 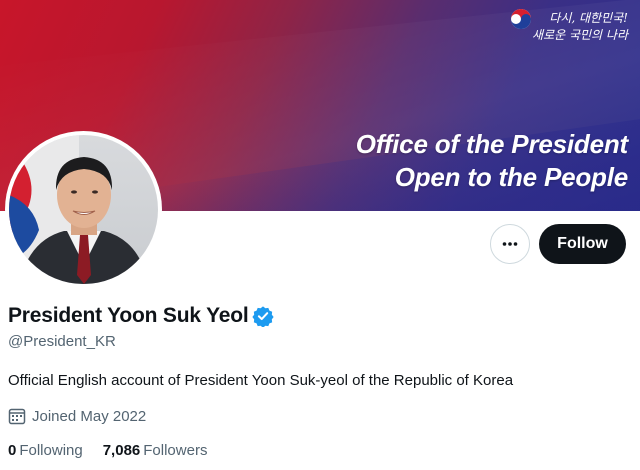 I want to click on followers-count: 7,086, so click(x=121, y=450).